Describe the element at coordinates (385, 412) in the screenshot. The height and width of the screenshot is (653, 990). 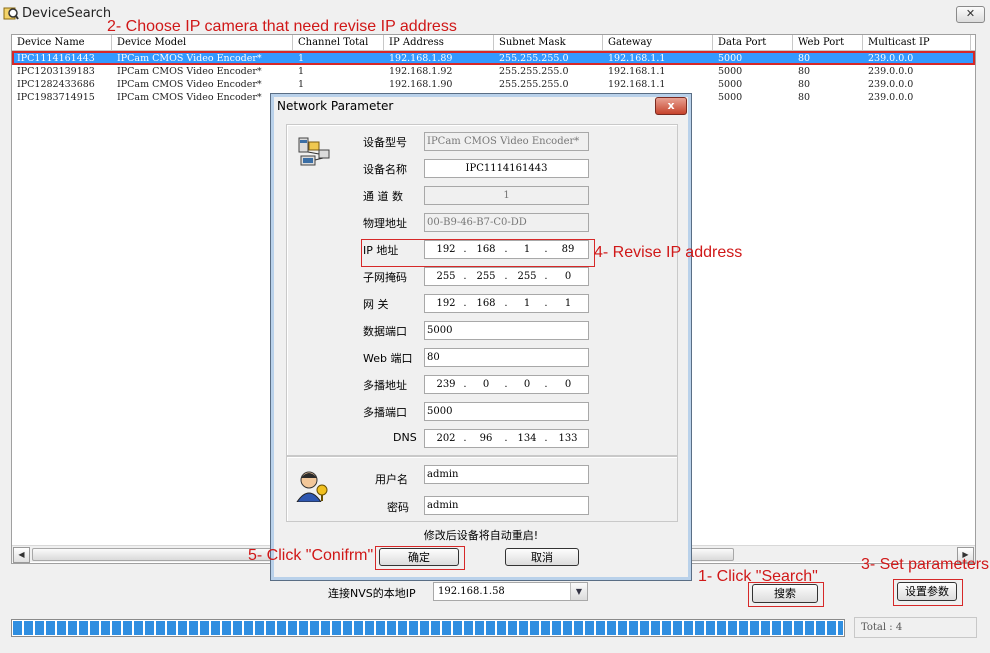
I see `label-multicast-port: 多播端口` at that location.